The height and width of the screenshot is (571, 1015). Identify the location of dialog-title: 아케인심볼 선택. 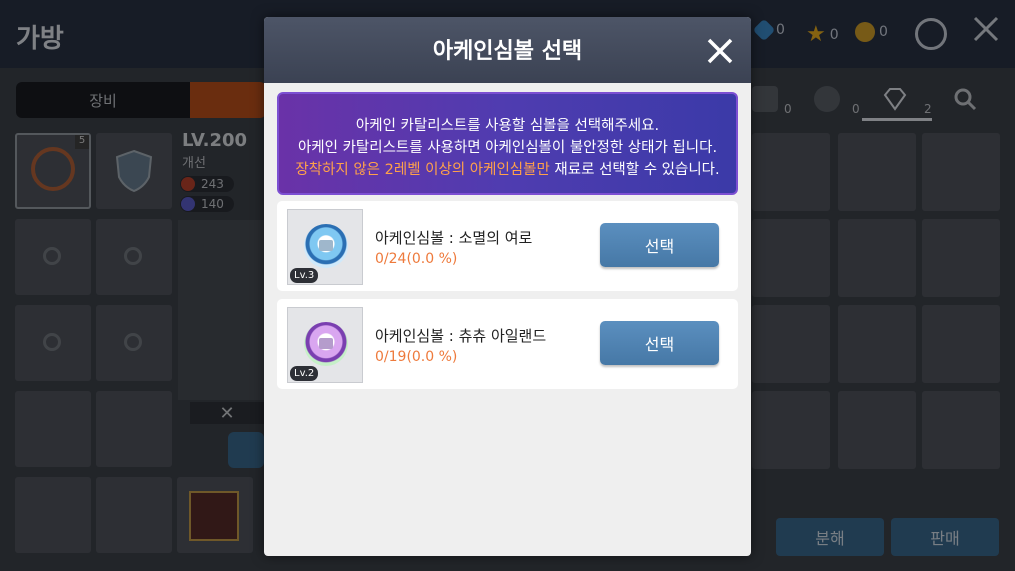
(507, 51).